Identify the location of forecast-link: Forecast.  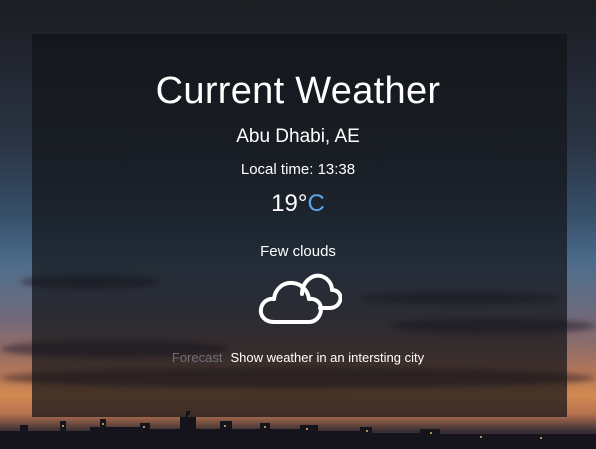
(197, 357).